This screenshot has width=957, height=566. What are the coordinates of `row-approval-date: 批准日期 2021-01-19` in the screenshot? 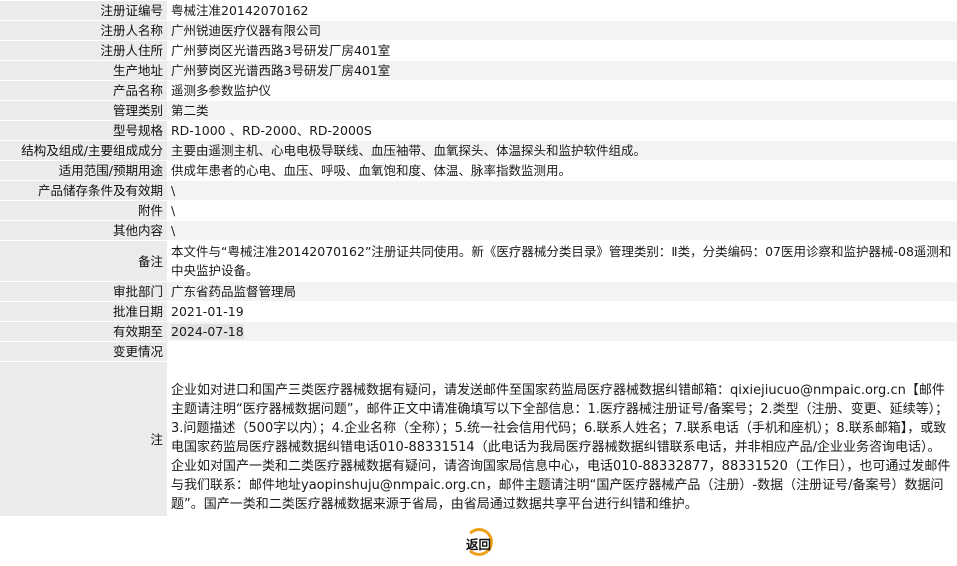 It's located at (478, 311).